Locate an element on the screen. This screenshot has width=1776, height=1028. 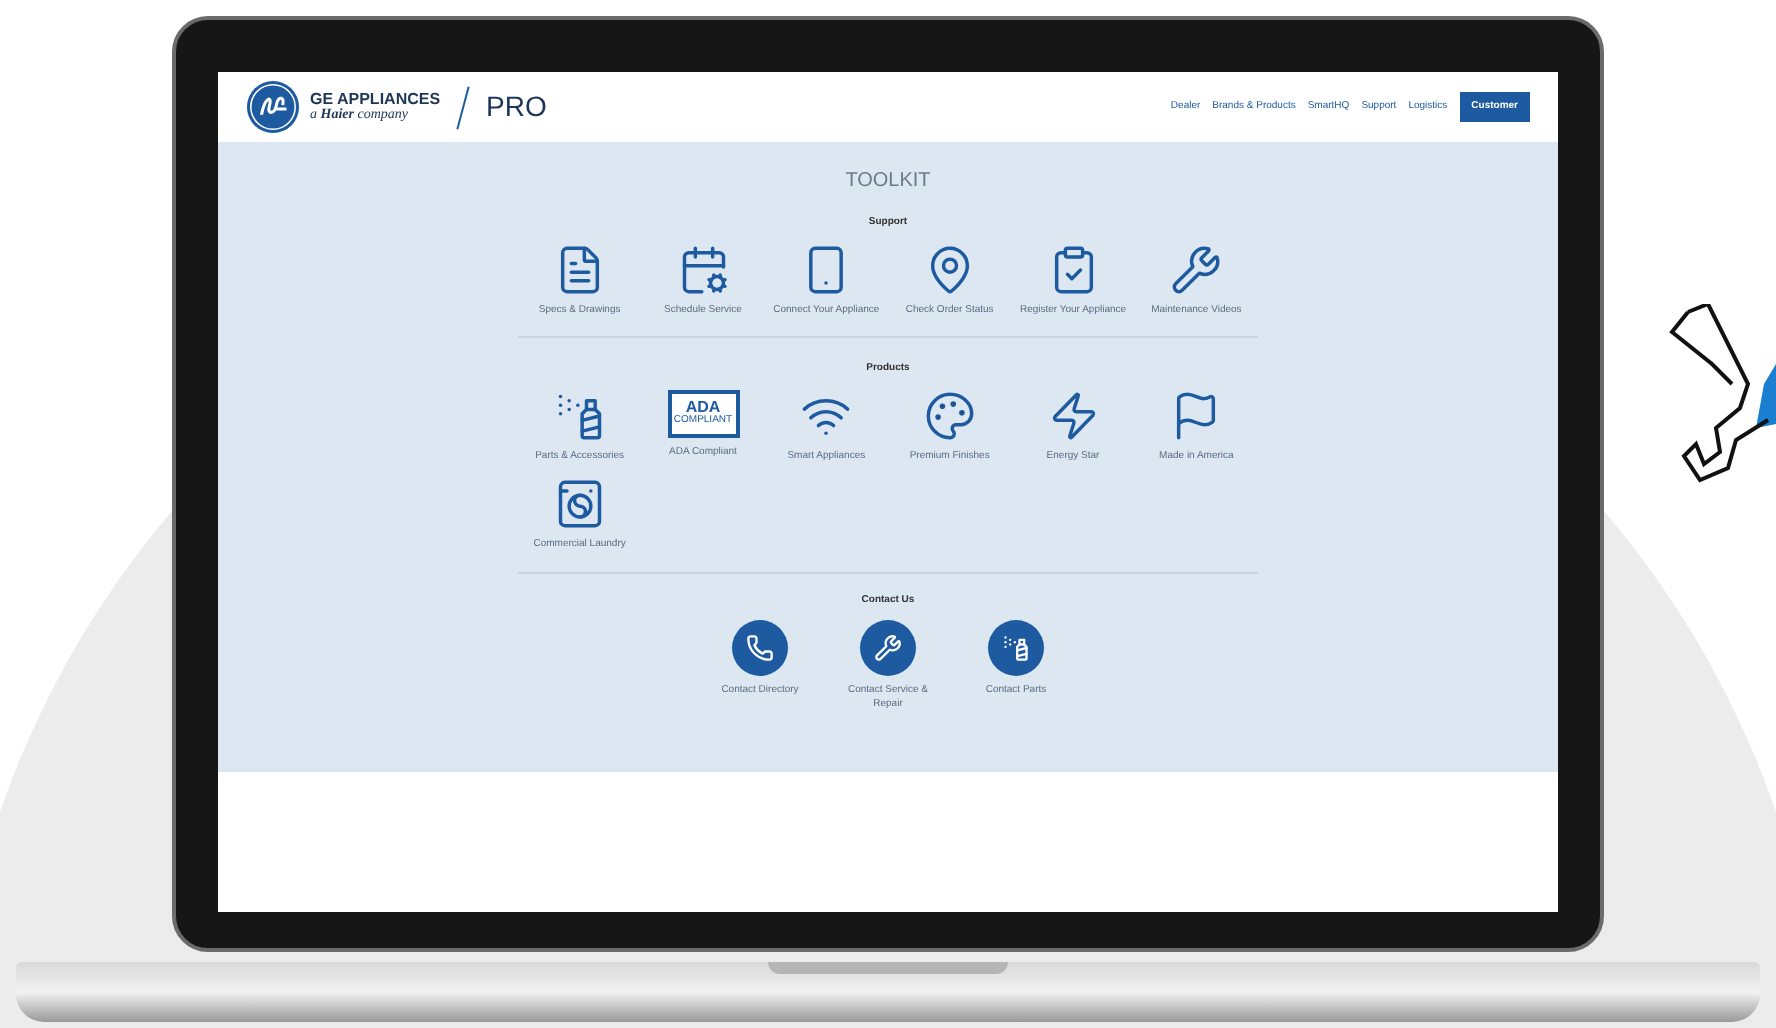
palette-icon is located at coordinates (949, 415).